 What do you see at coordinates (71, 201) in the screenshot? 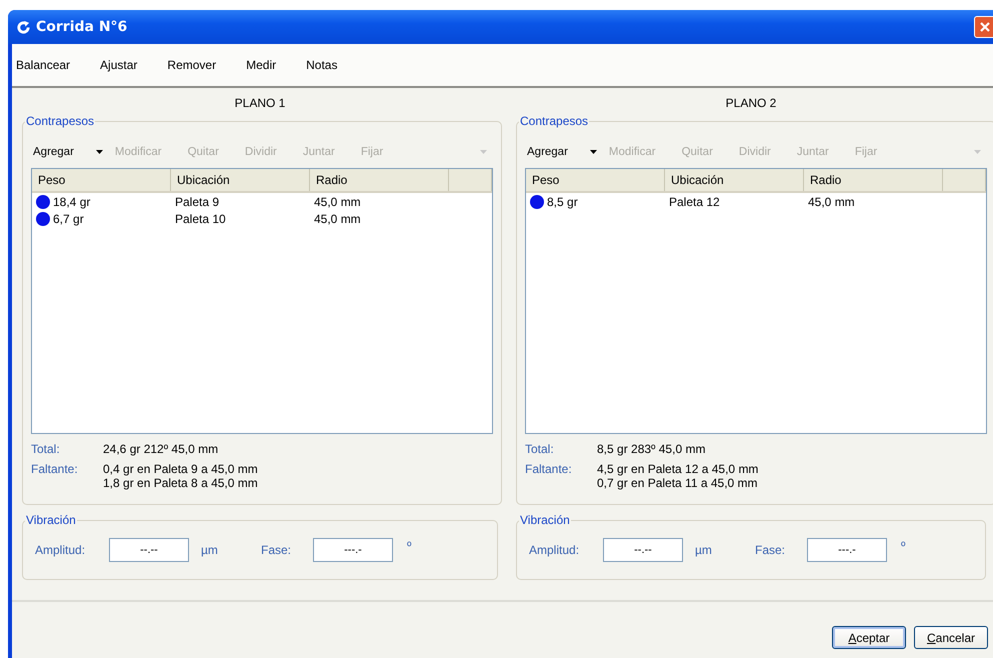
I see `weight-text: 18,4 gr` at bounding box center [71, 201].